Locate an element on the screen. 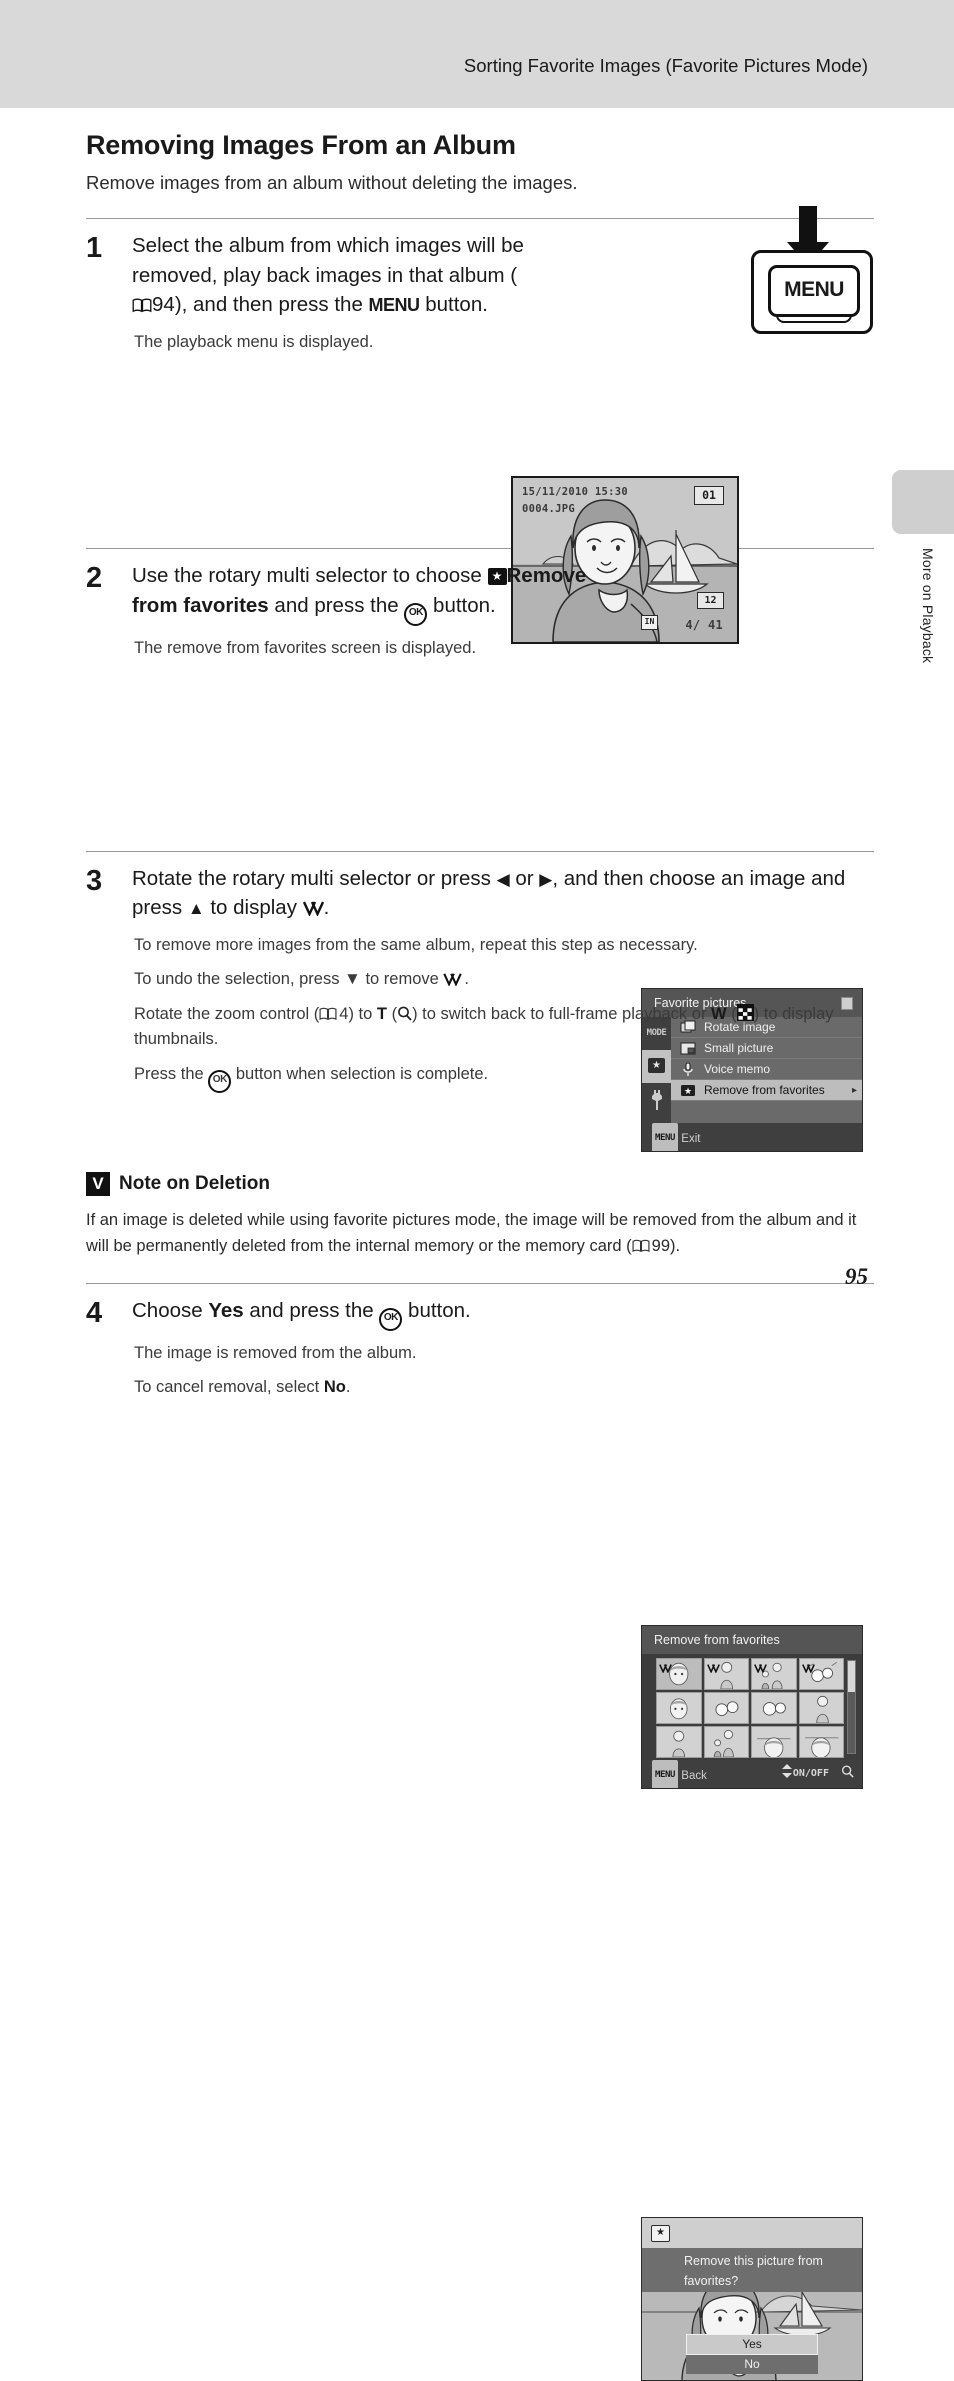 This screenshot has height=2381, width=954. thumbnail-scrollbar is located at coordinates (851, 1706).